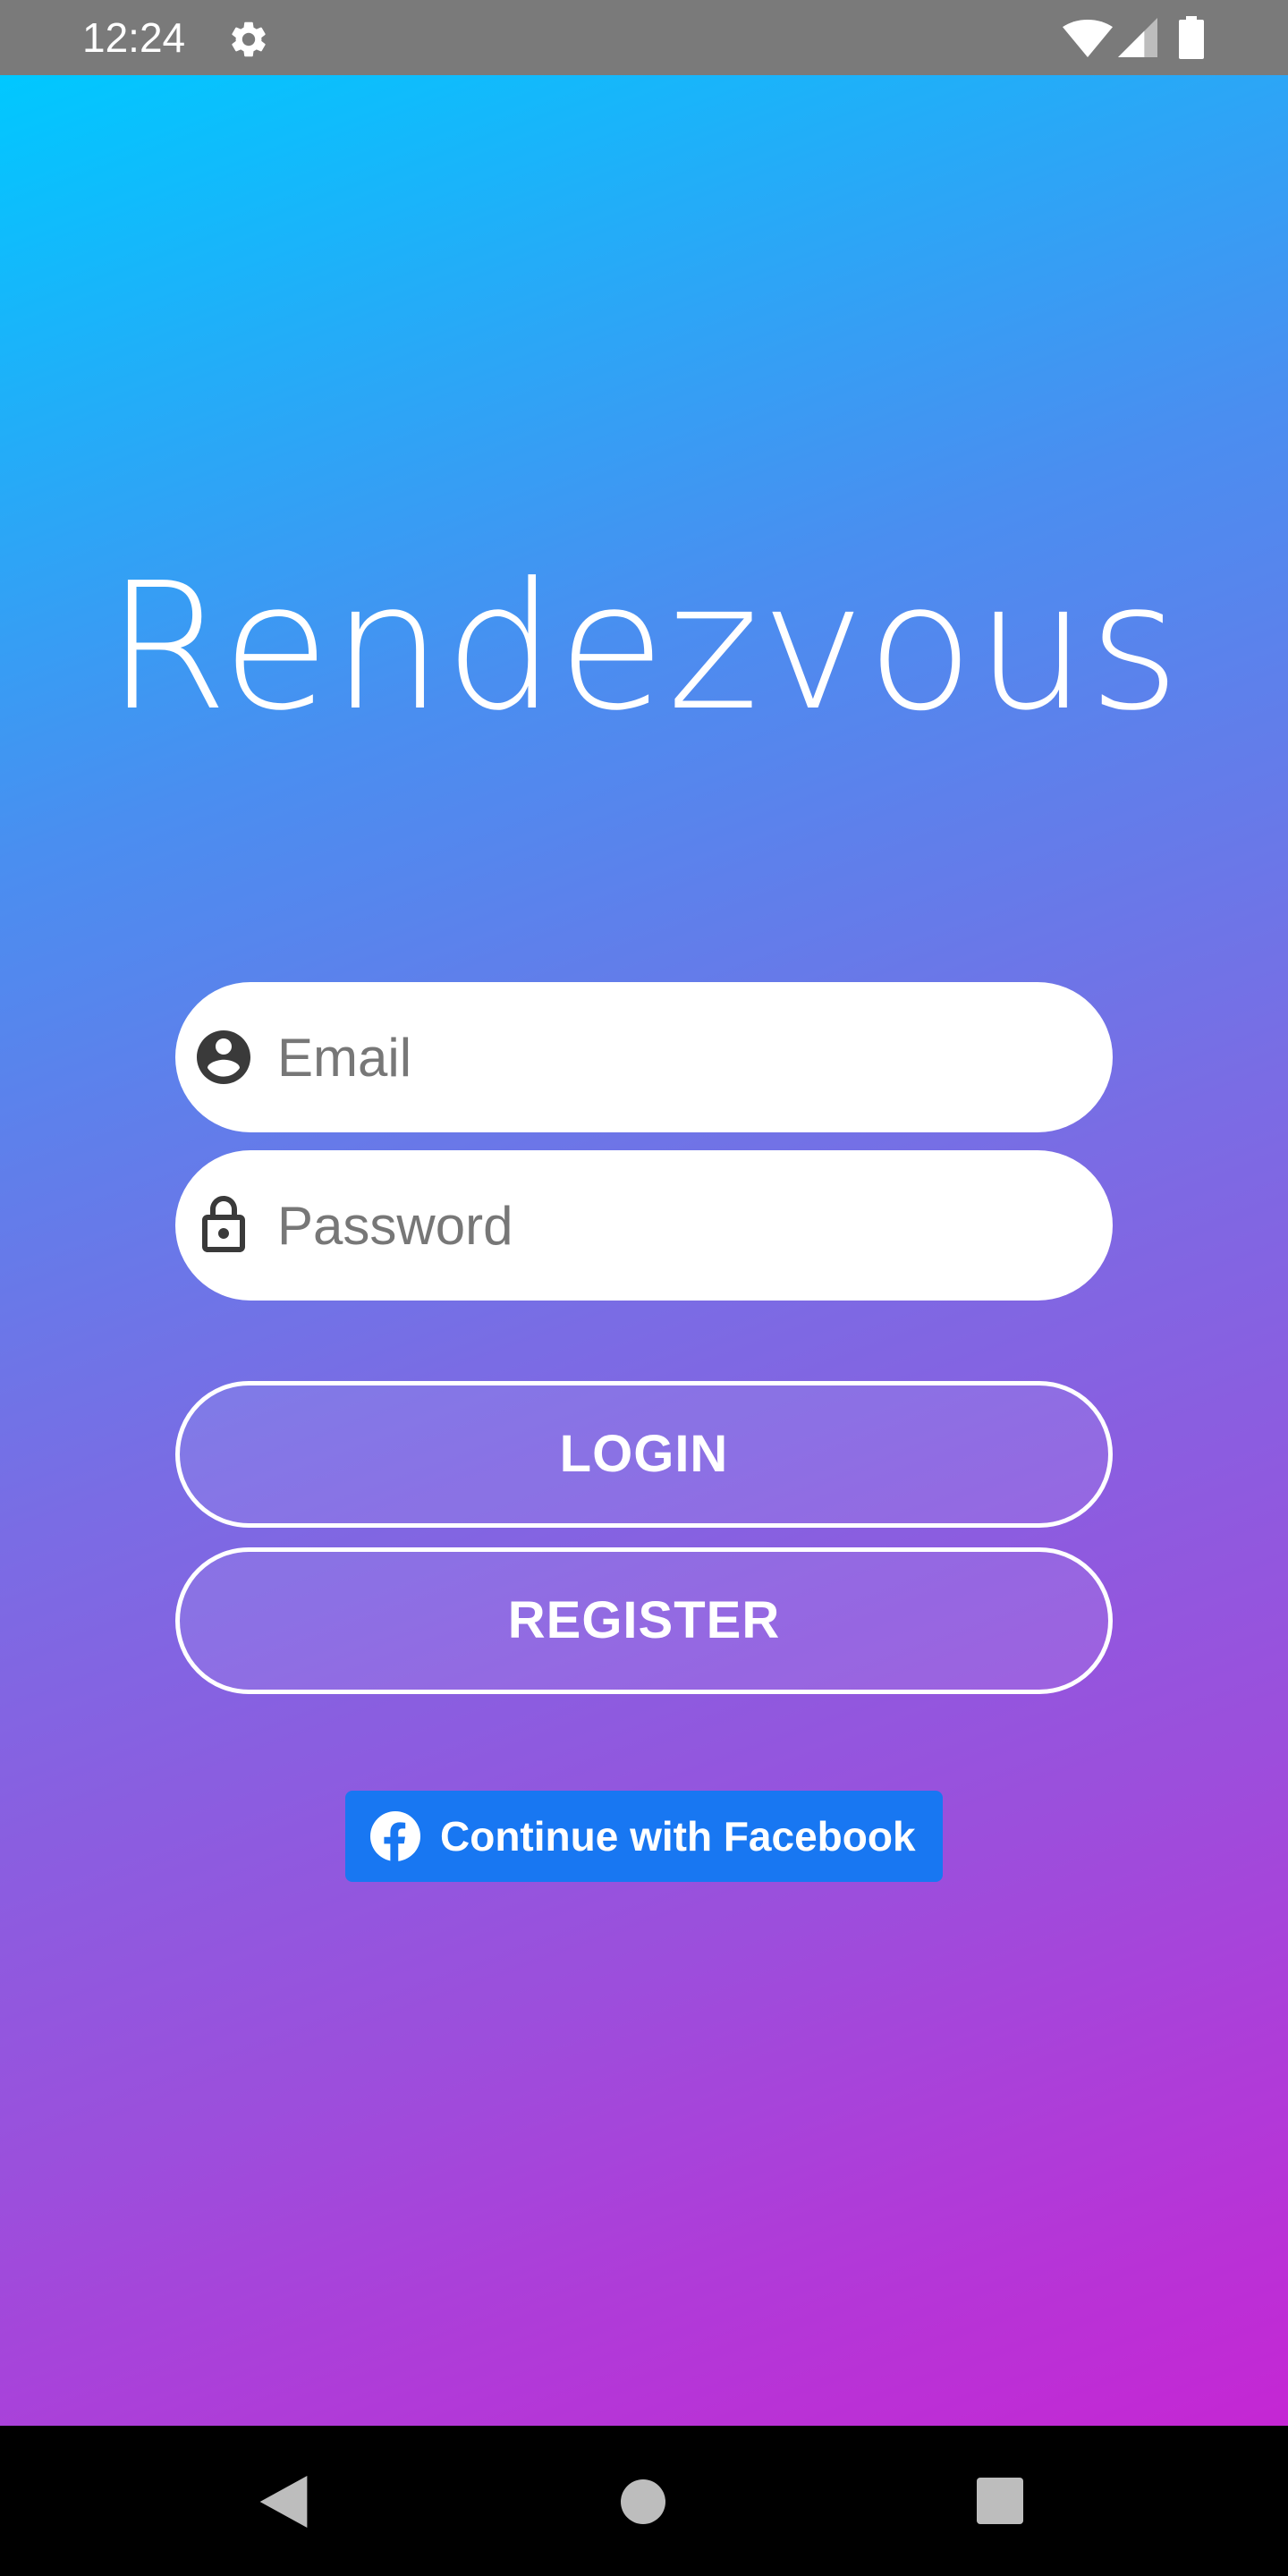 Image resolution: width=1288 pixels, height=2576 pixels. I want to click on status-bar: 12:24, so click(644, 37).